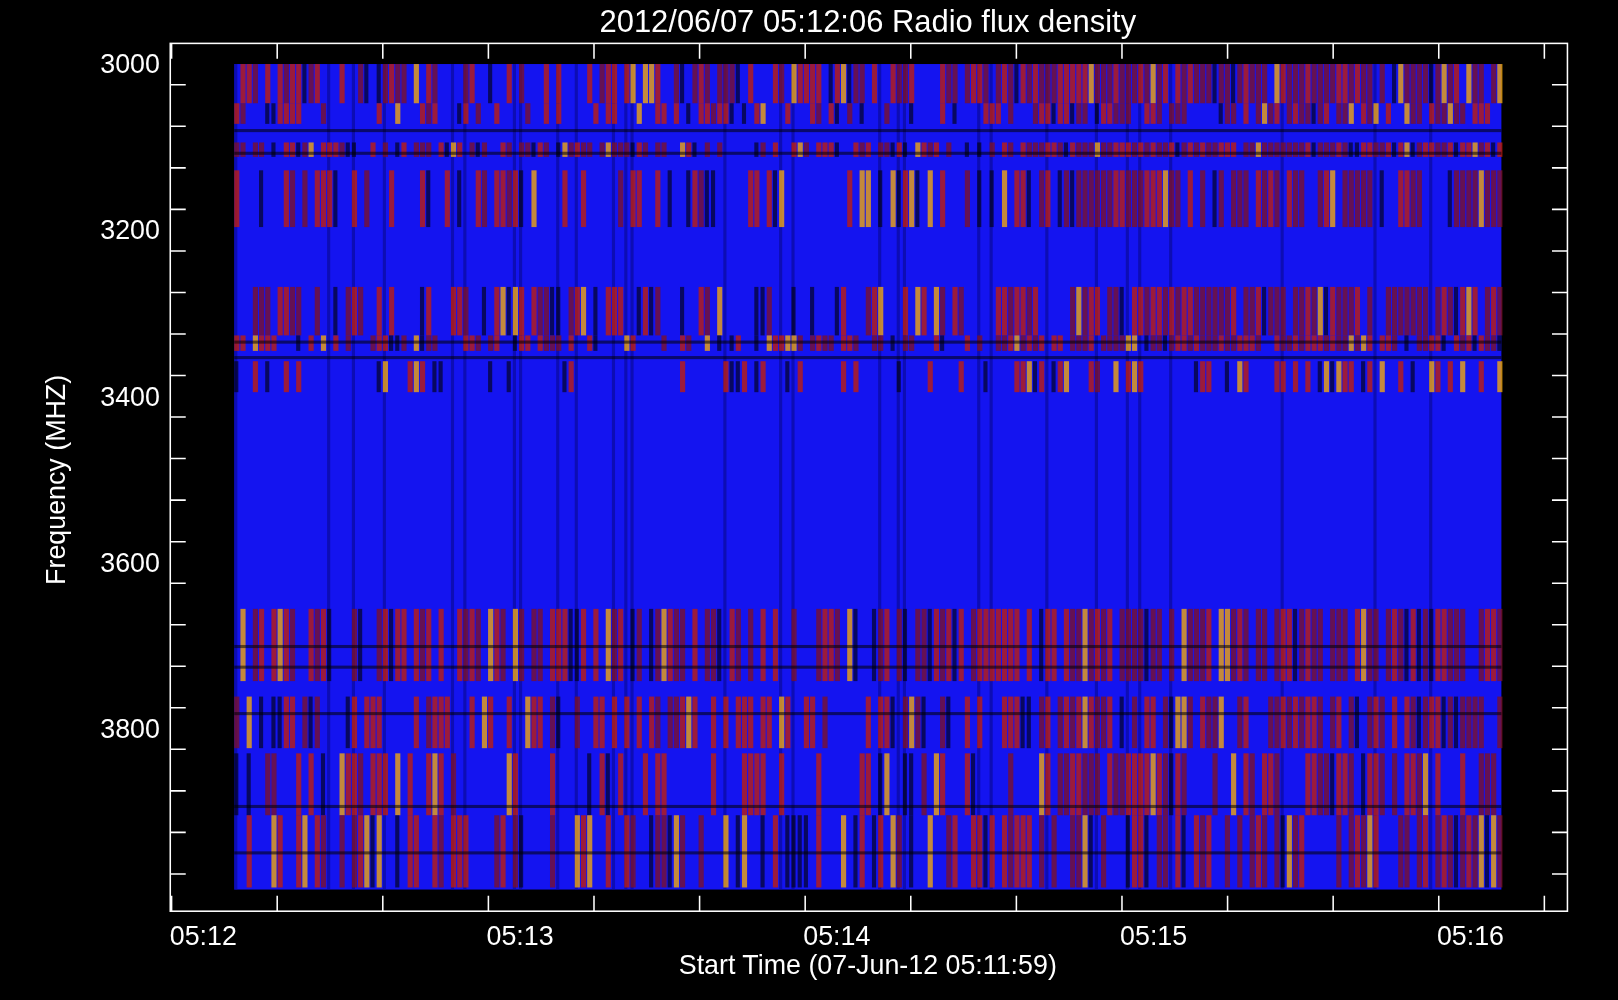 The image size is (1618, 1000). What do you see at coordinates (130, 64) in the screenshot?
I see `y-tick-label: 3000` at bounding box center [130, 64].